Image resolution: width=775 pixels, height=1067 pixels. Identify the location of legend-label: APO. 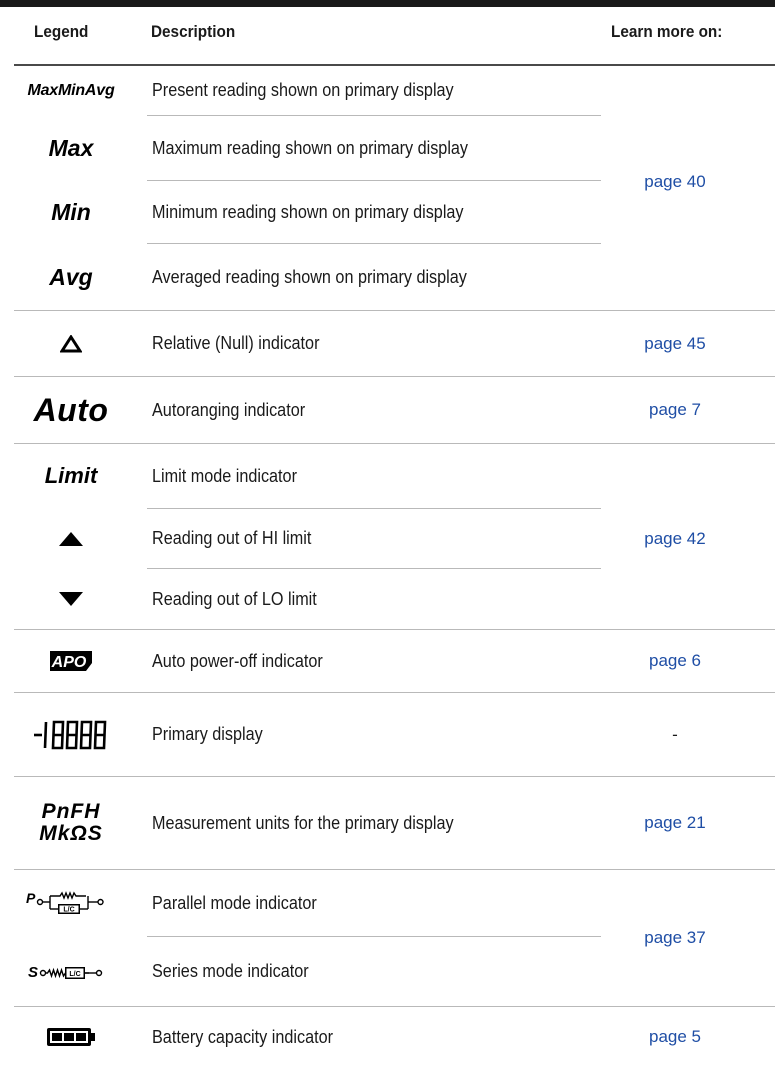
(69, 662).